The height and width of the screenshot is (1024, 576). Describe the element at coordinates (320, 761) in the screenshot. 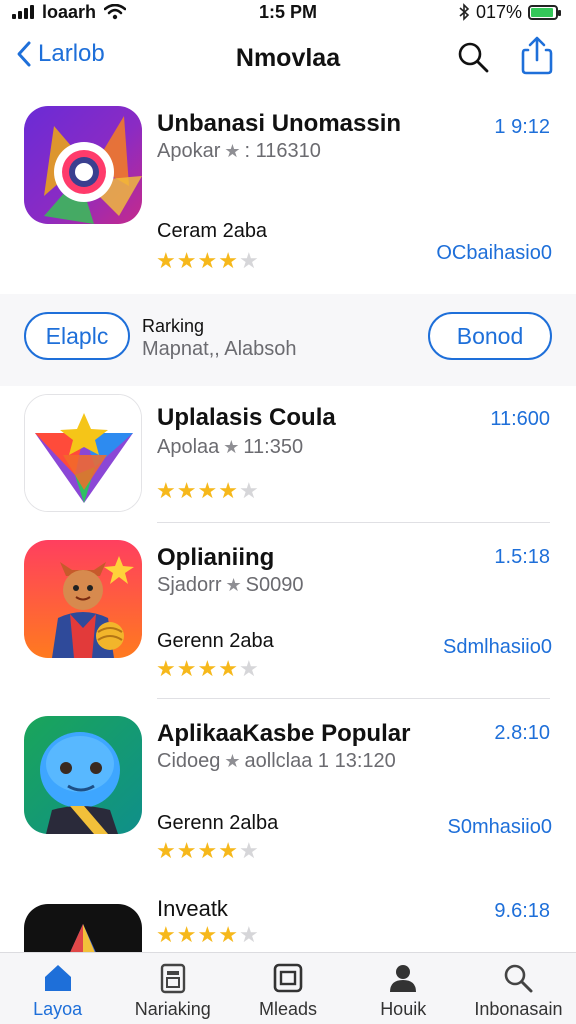

I see `app-meta: aollclaa 1 13:120` at that location.